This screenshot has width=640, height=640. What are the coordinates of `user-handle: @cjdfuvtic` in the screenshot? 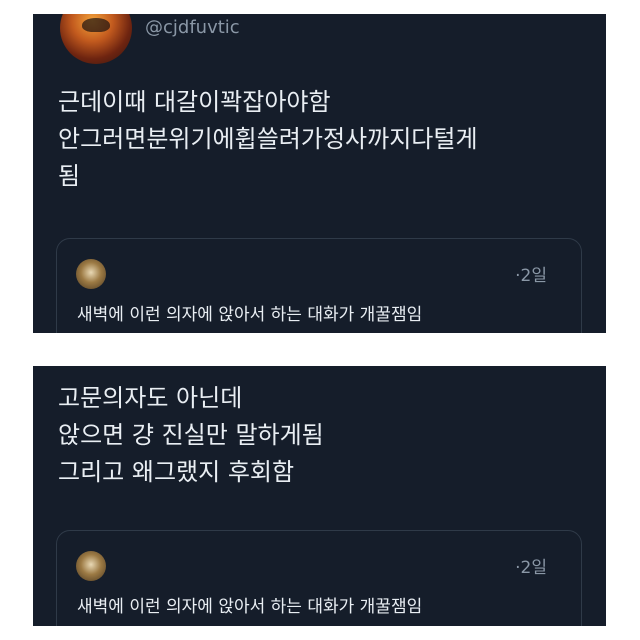 It's located at (192, 27).